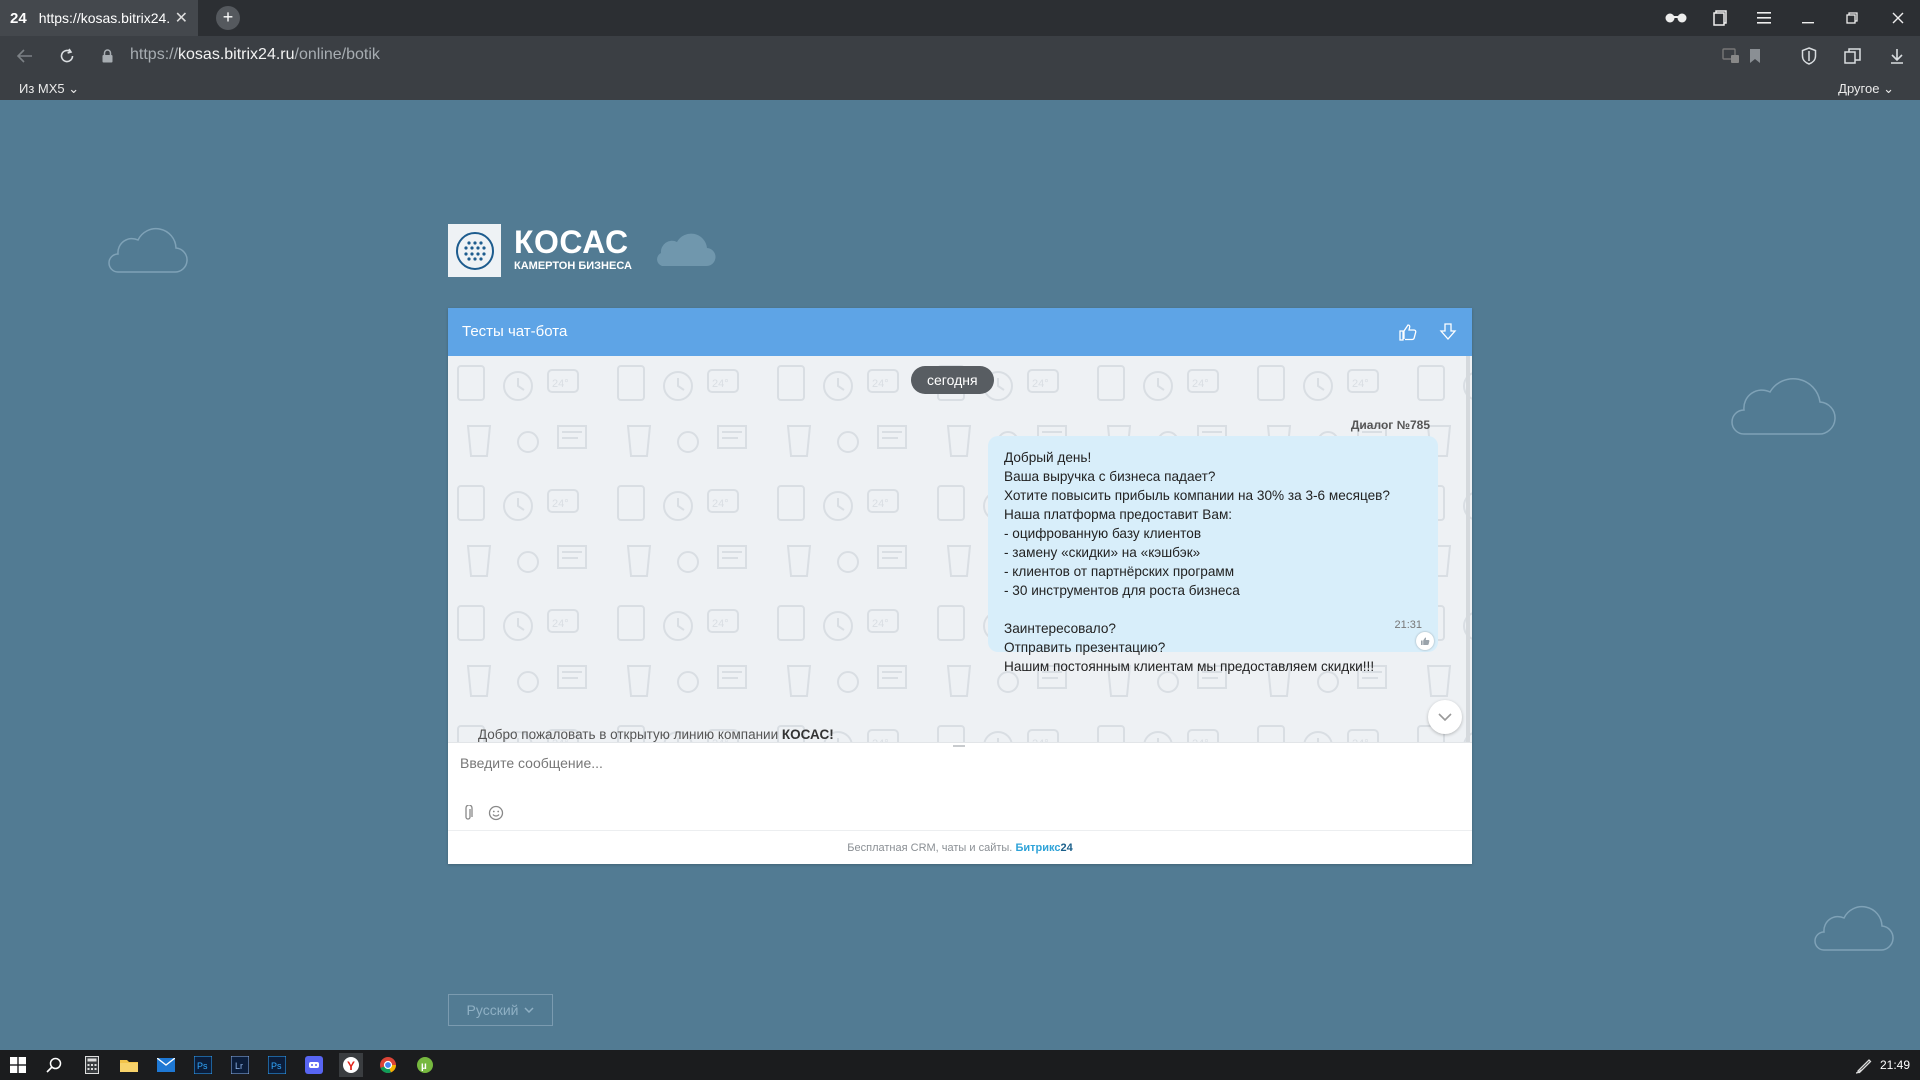  I want to click on message-composer, so click(960, 786).